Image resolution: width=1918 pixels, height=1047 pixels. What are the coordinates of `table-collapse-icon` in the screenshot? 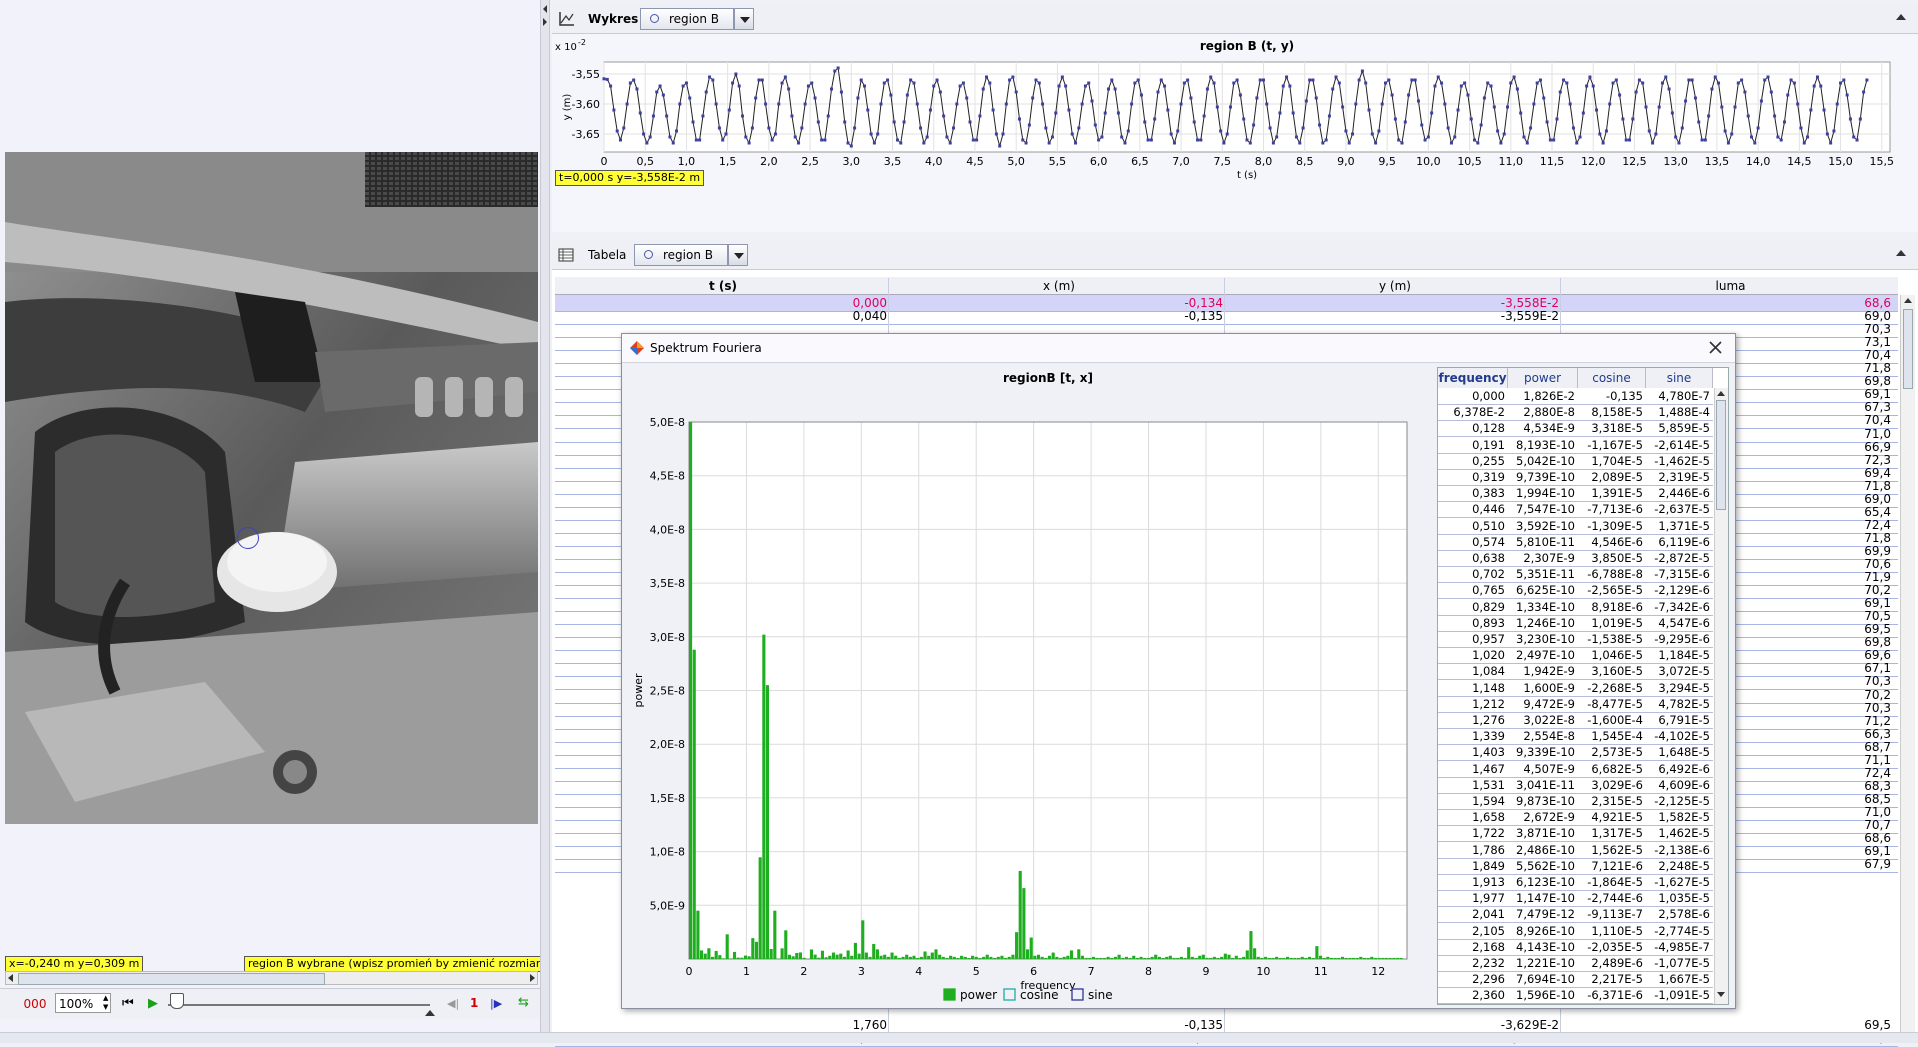 It's located at (1901, 253).